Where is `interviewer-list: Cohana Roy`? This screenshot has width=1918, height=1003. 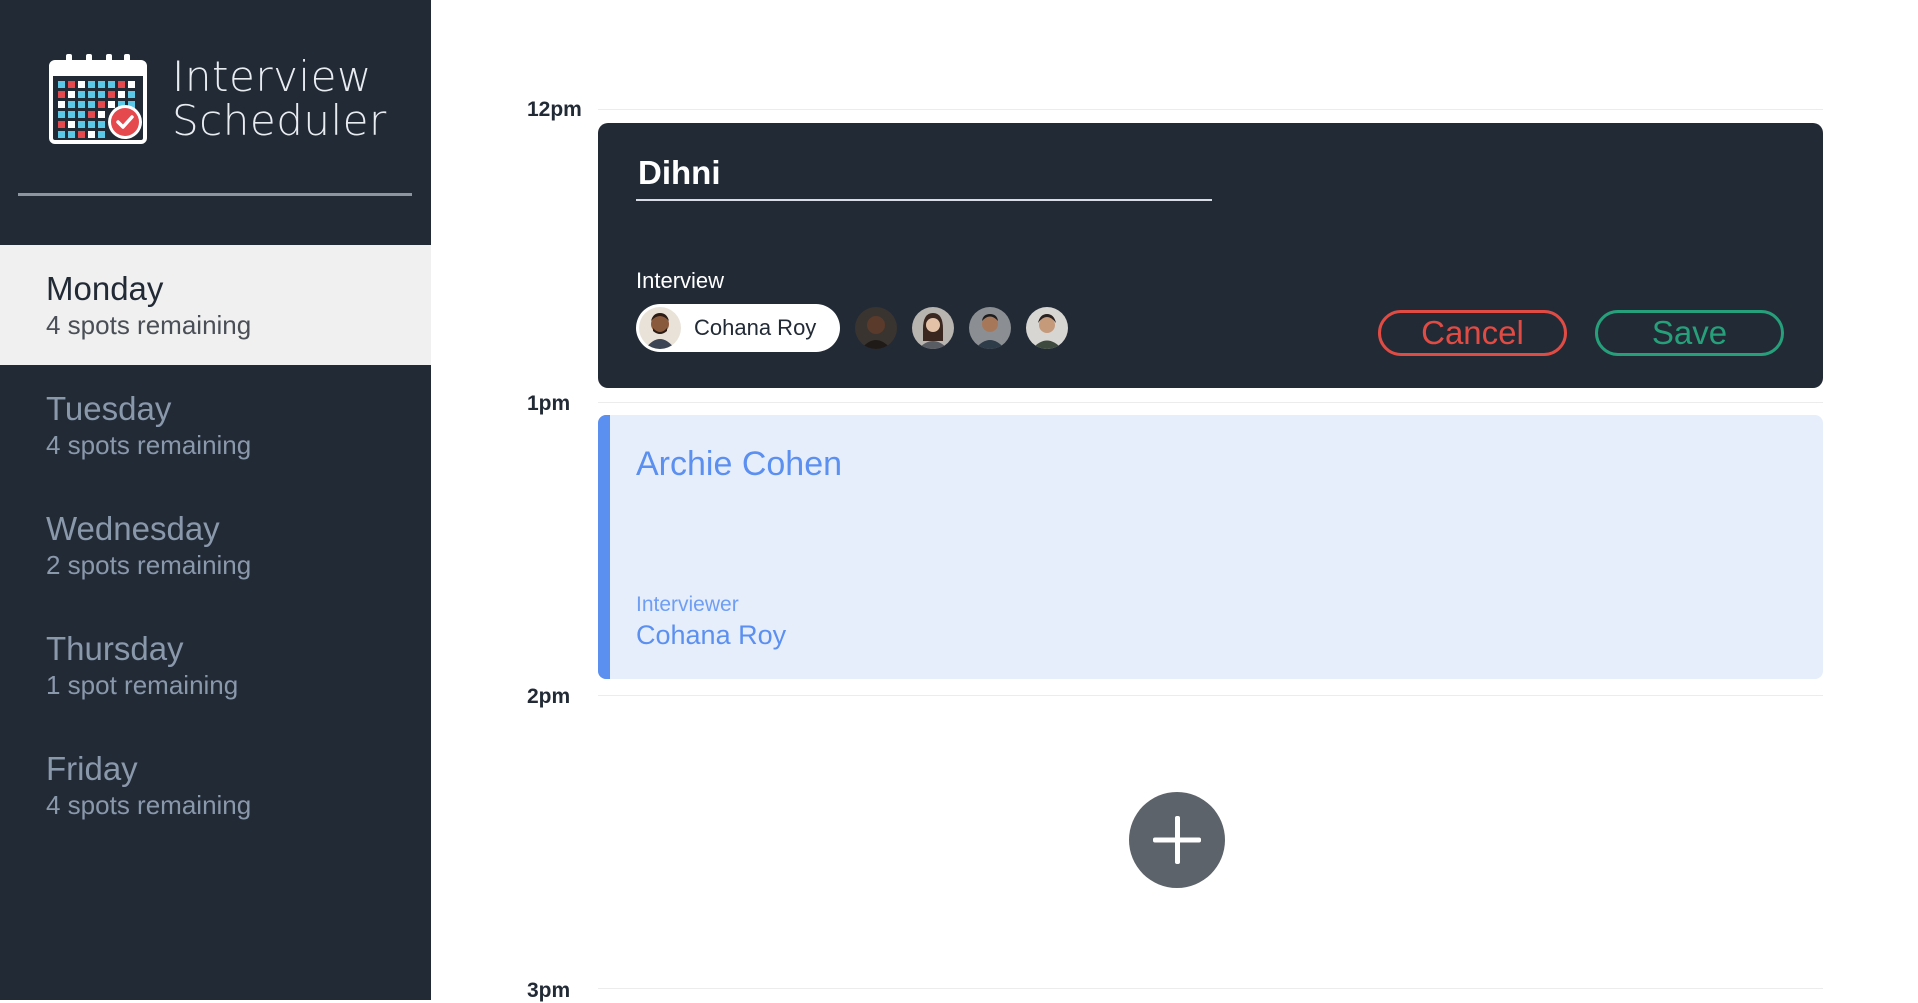 interviewer-list: Cohana Roy is located at coordinates (858, 328).